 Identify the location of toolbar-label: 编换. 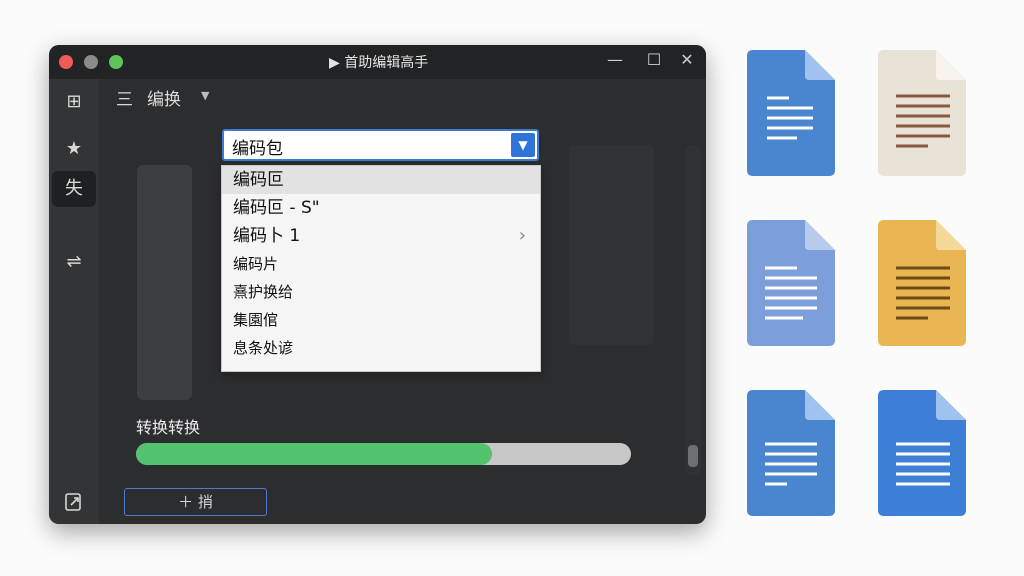
(164, 97).